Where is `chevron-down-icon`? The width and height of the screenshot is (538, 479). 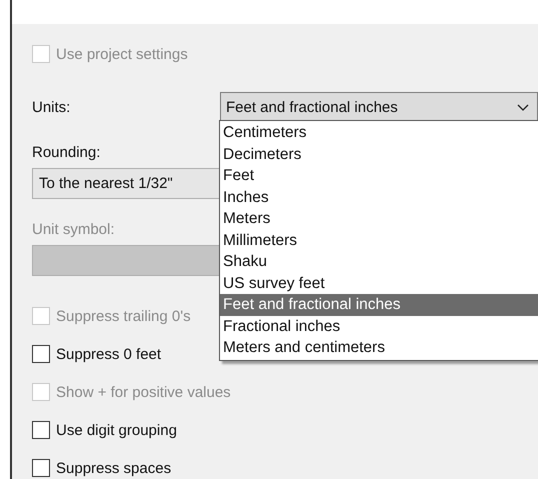 chevron-down-icon is located at coordinates (523, 107).